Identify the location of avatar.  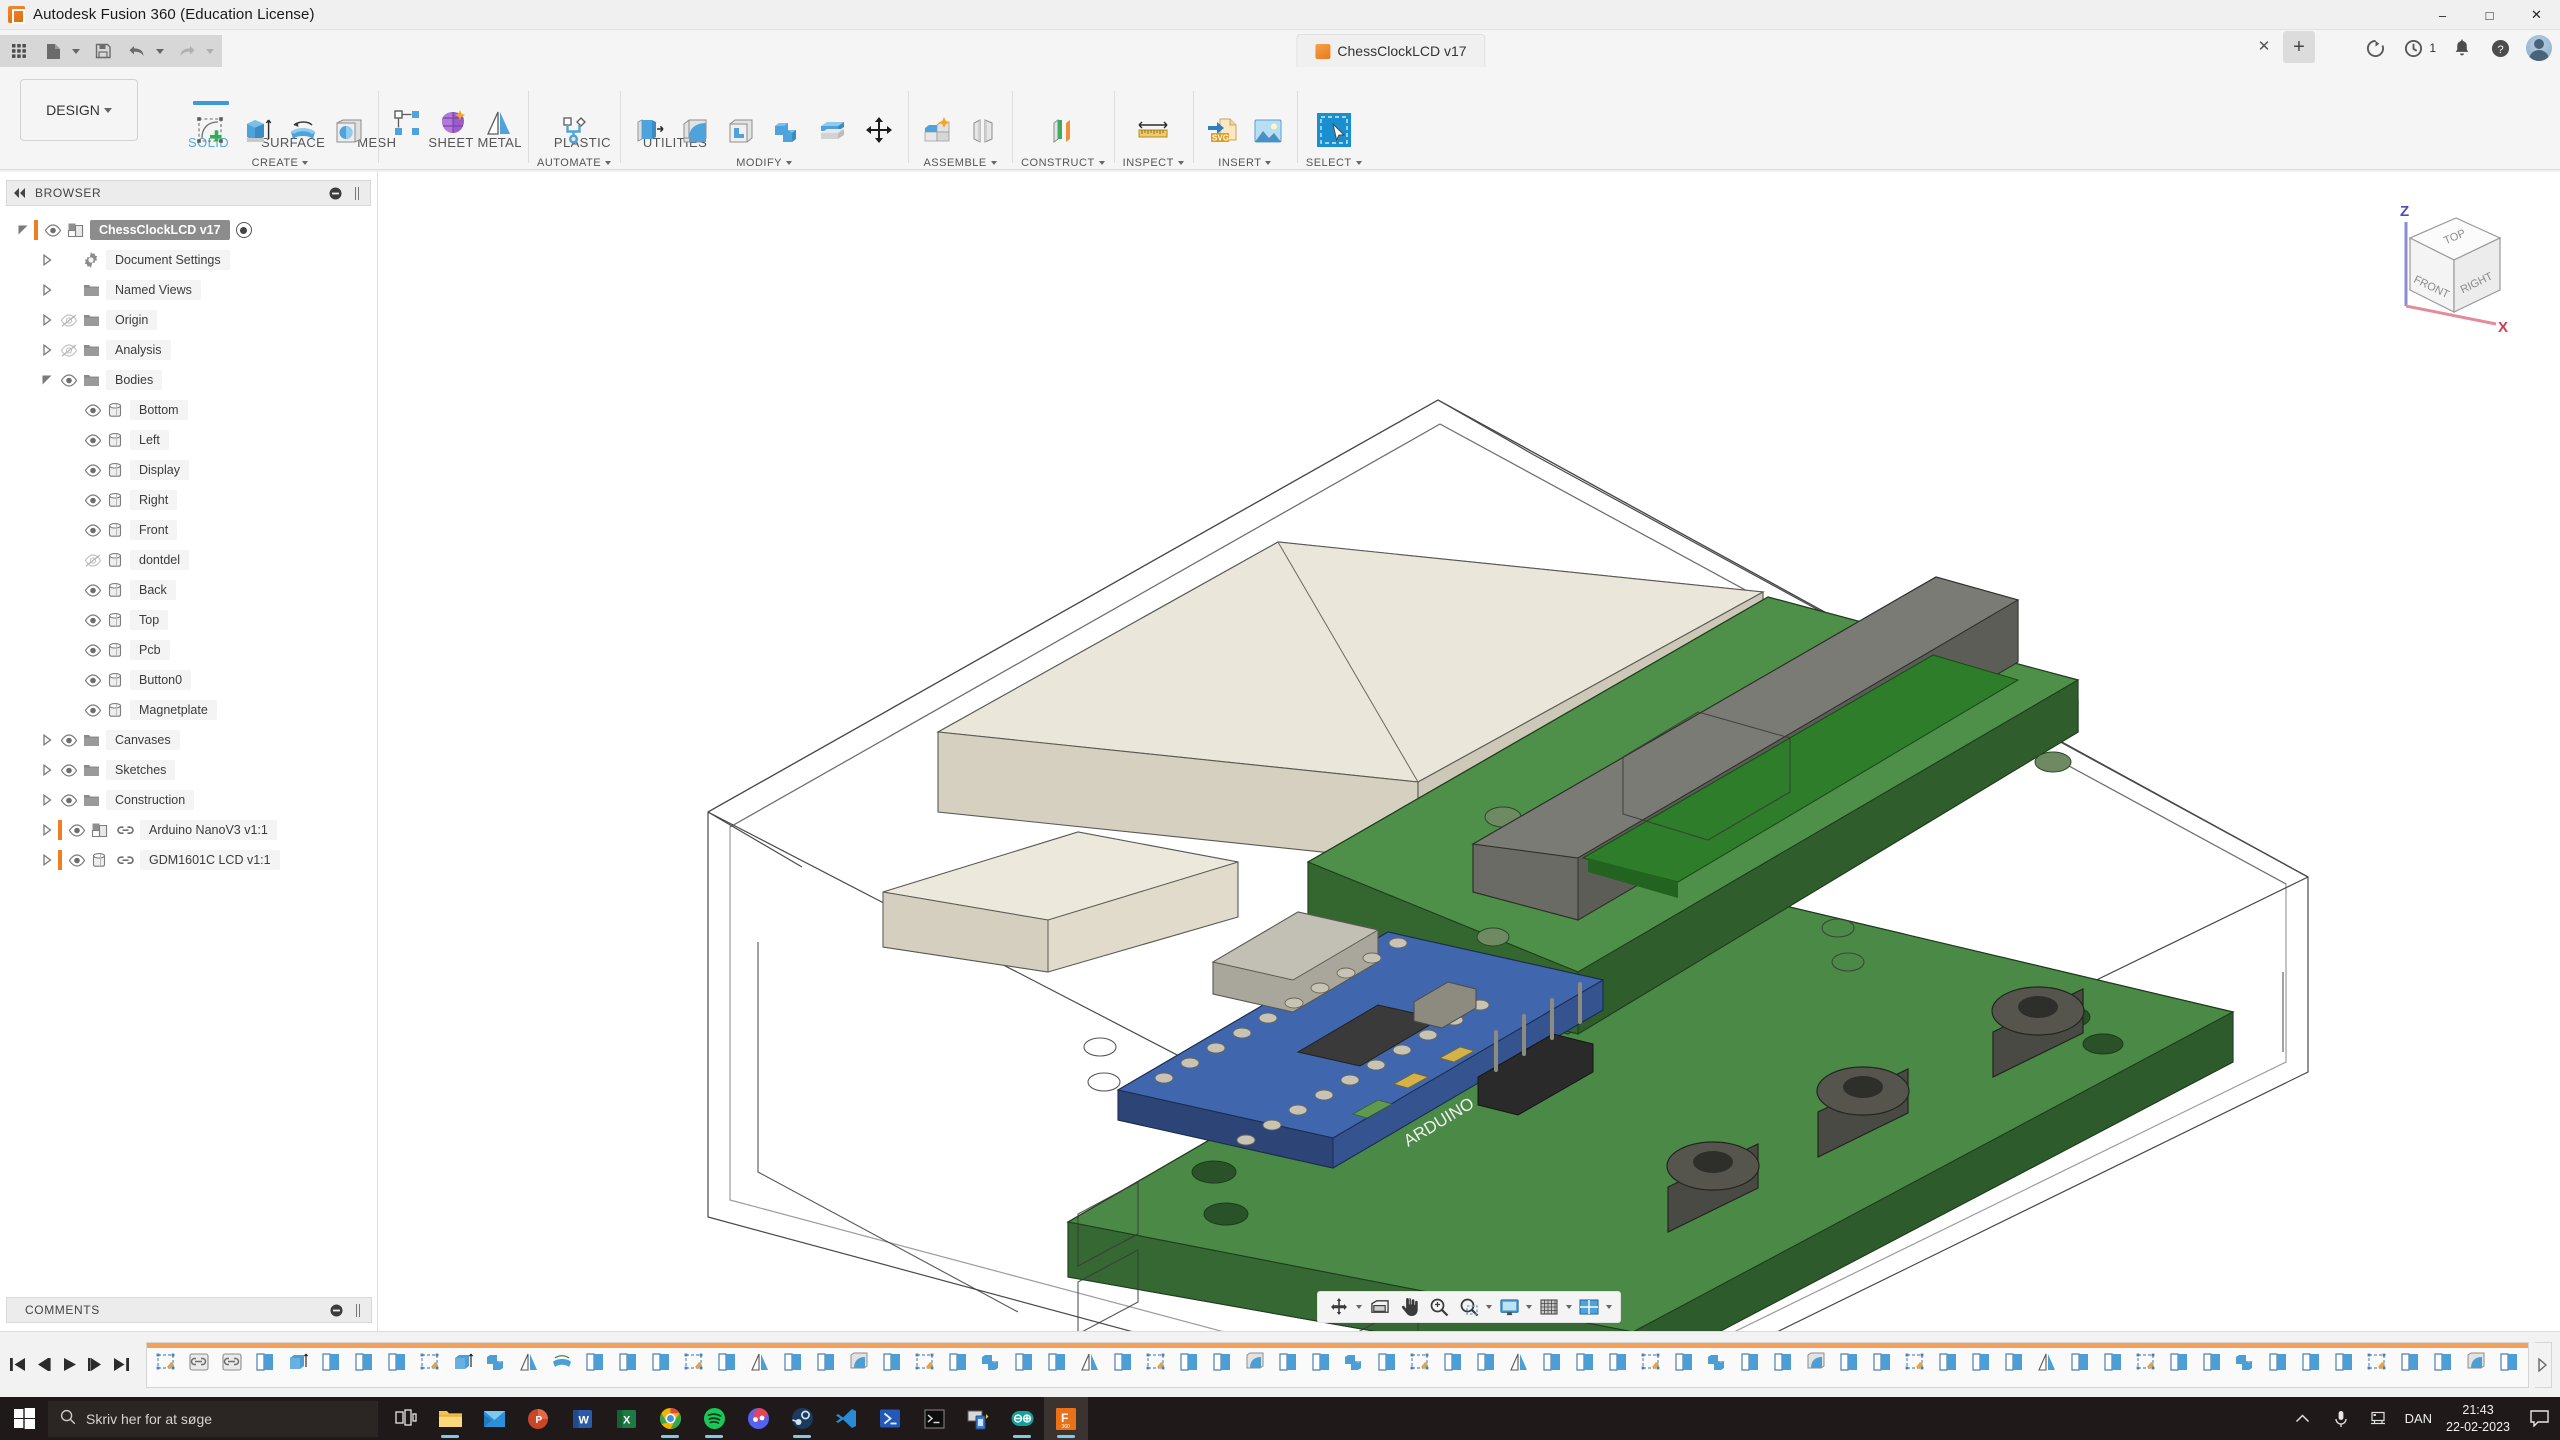
(2539, 48).